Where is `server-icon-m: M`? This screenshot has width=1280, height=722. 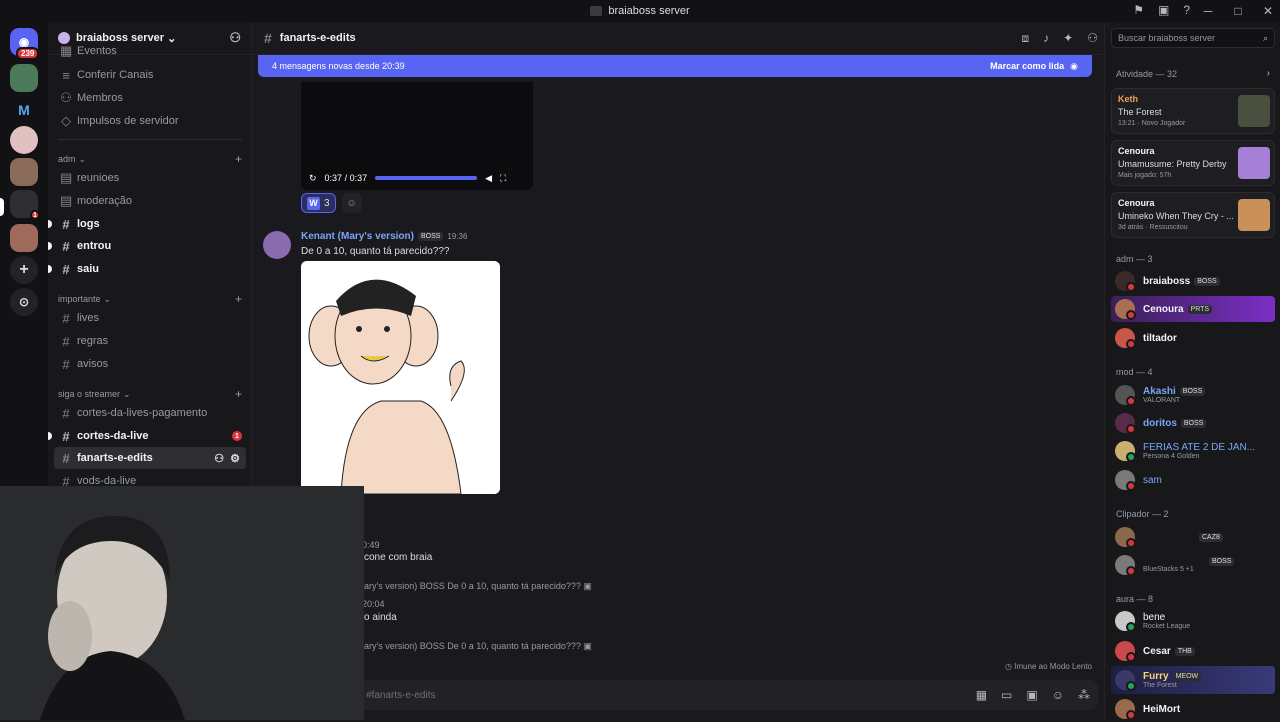 server-icon-m: M is located at coordinates (24, 110).